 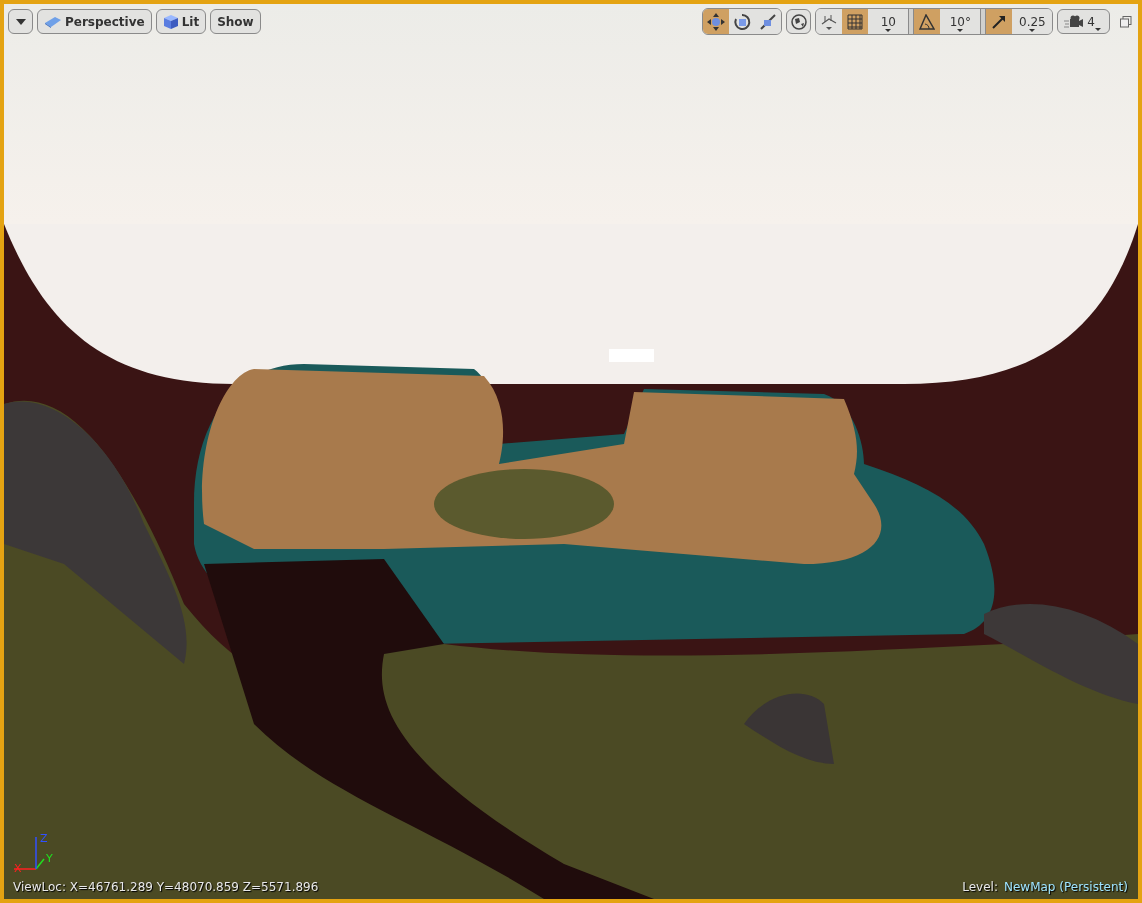 I want to click on scale-snap-toggle, so click(x=999, y=21).